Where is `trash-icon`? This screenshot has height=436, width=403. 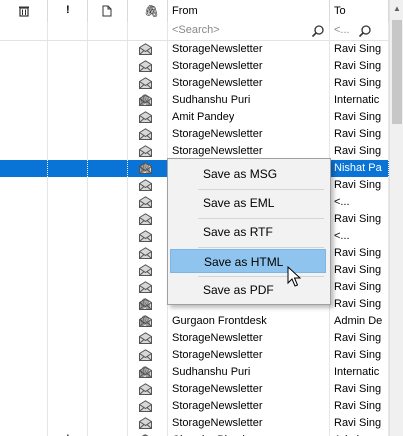 trash-icon is located at coordinates (24, 11).